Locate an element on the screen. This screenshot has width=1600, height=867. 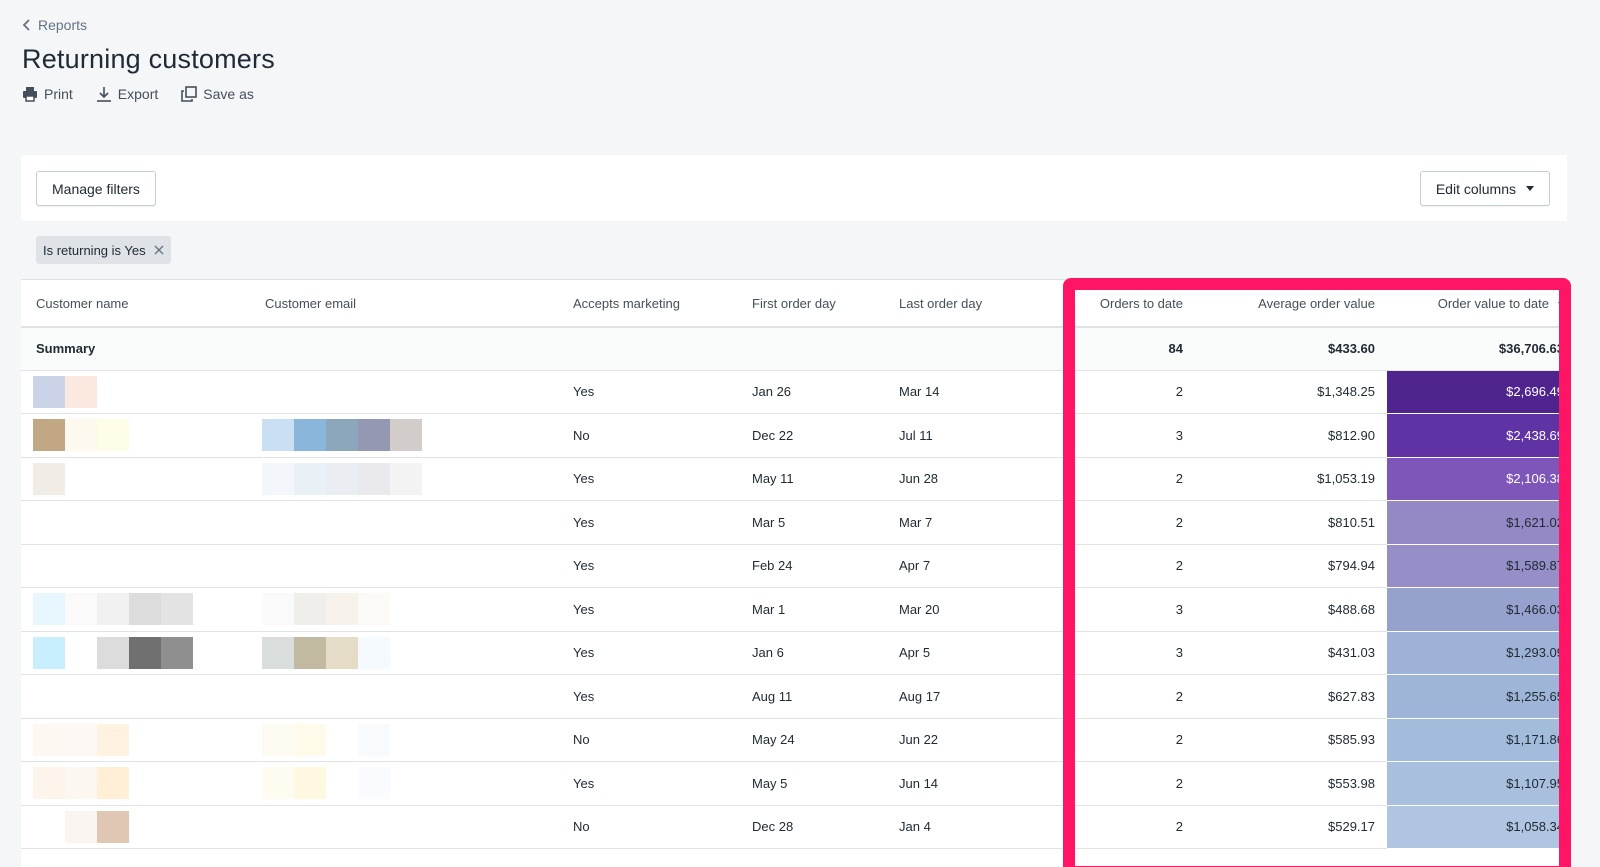
first-order-cell: Jan 6 is located at coordinates (810, 653).